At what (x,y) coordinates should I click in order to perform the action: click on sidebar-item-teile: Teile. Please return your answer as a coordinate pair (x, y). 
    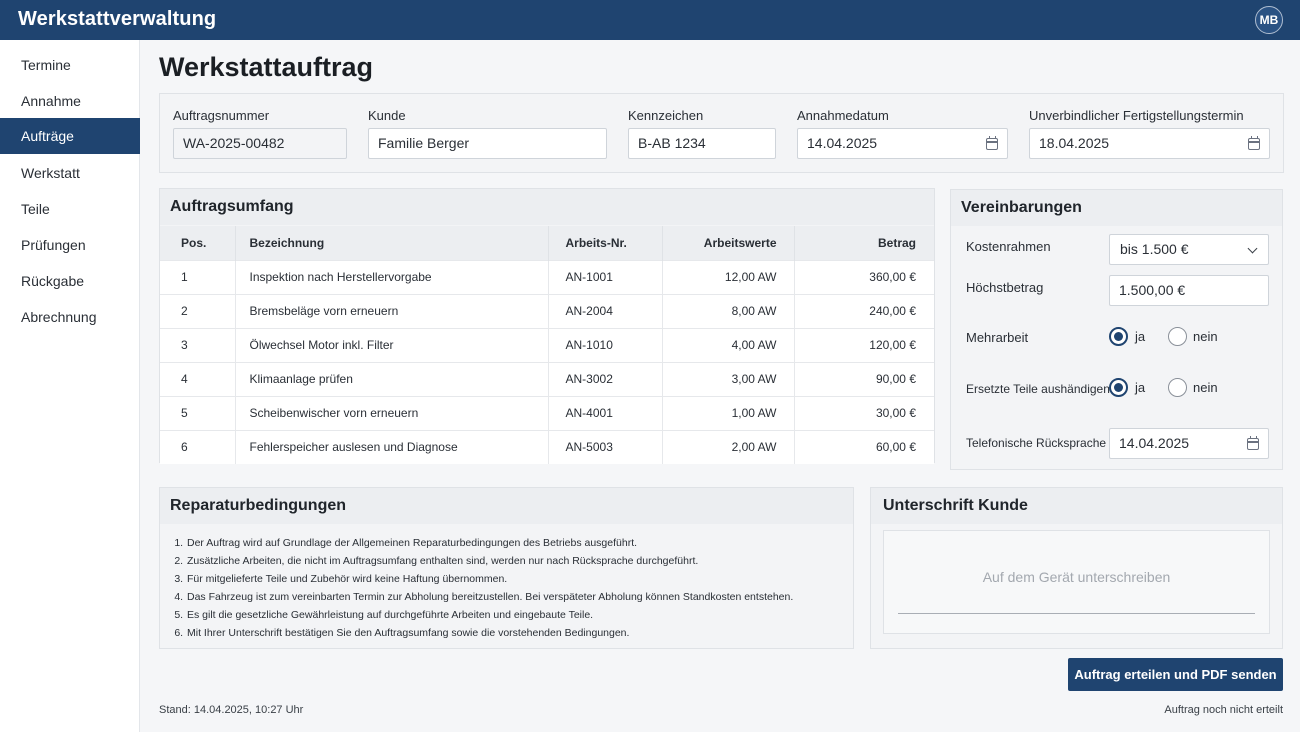
    Looking at the image, I should click on (70, 209).